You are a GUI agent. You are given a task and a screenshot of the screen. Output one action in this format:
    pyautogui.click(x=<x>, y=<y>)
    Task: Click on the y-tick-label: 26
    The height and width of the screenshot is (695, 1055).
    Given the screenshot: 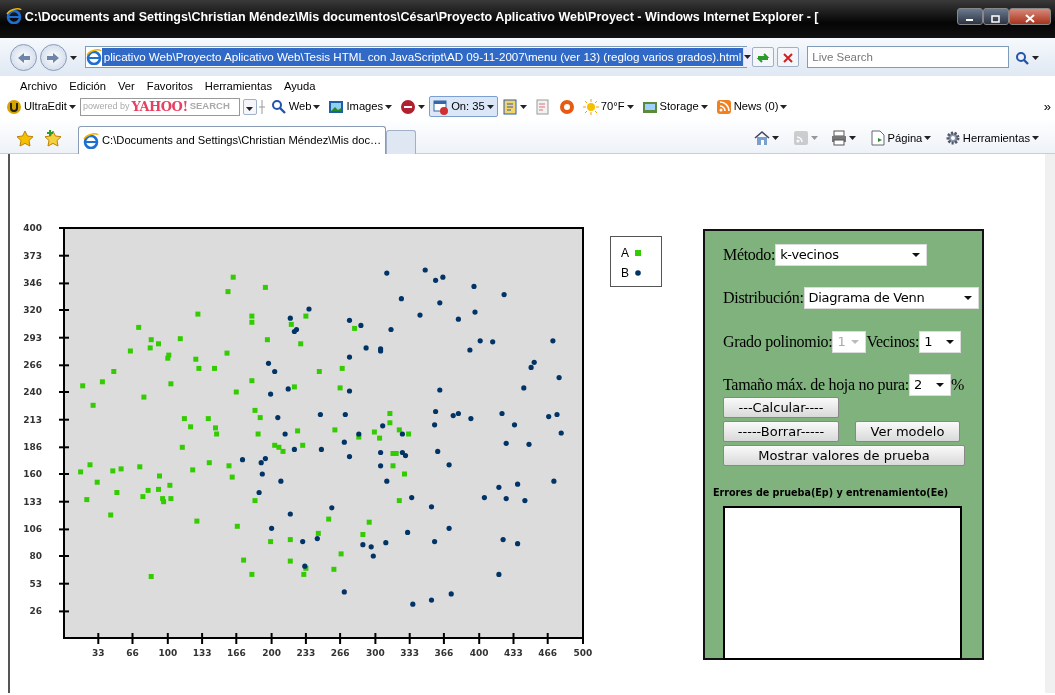 What is the action you would take?
    pyautogui.click(x=35, y=611)
    